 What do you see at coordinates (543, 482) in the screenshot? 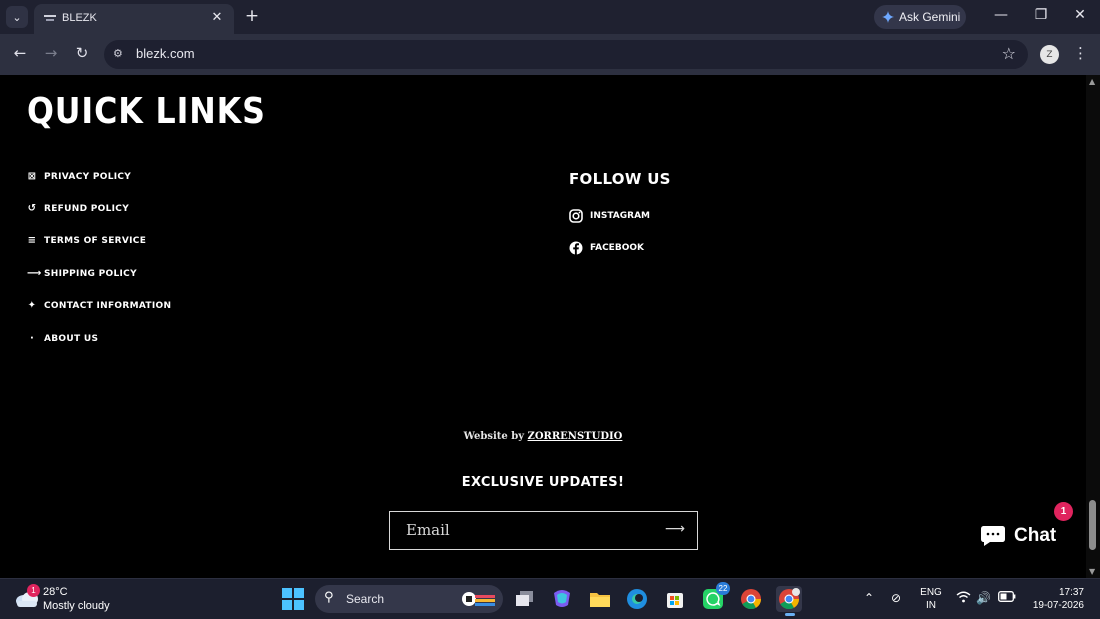
I see `exclusive-updates-heading: EXCLUSIVE UPDATES!` at bounding box center [543, 482].